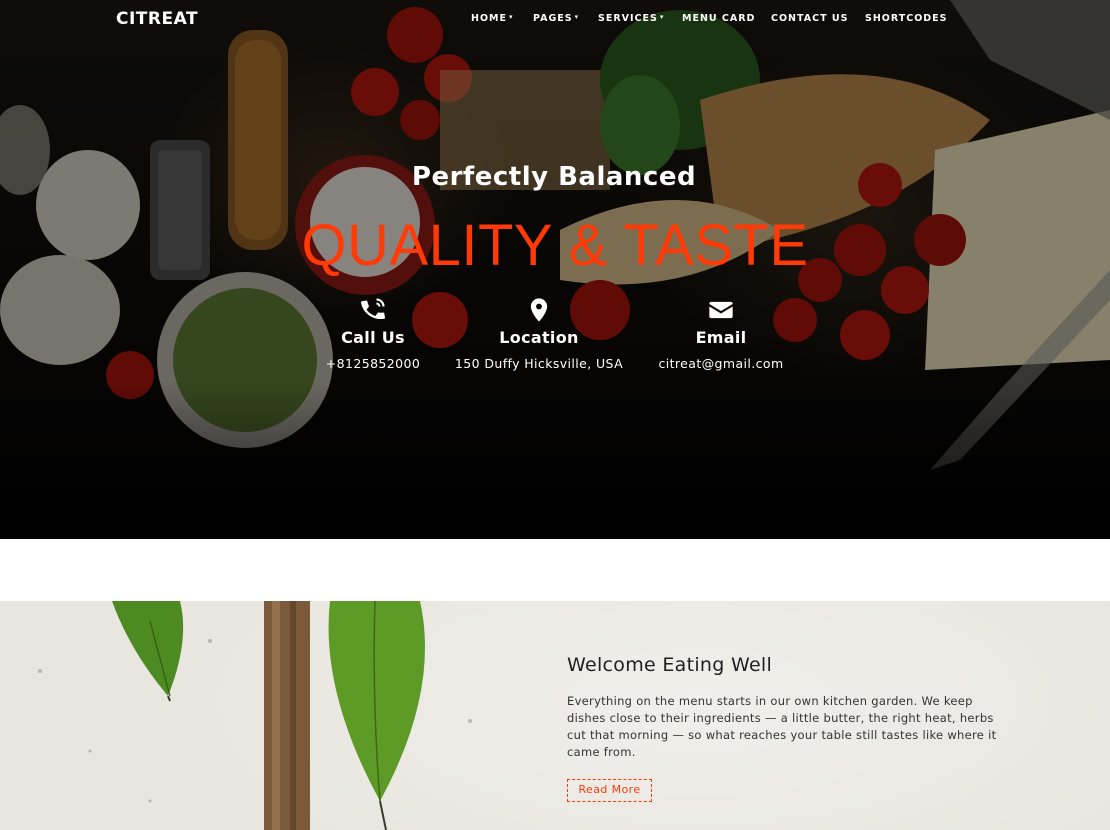 The image size is (1110, 830). I want to click on contact-value: 150 Duffy Hicksville, USA, so click(539, 363).